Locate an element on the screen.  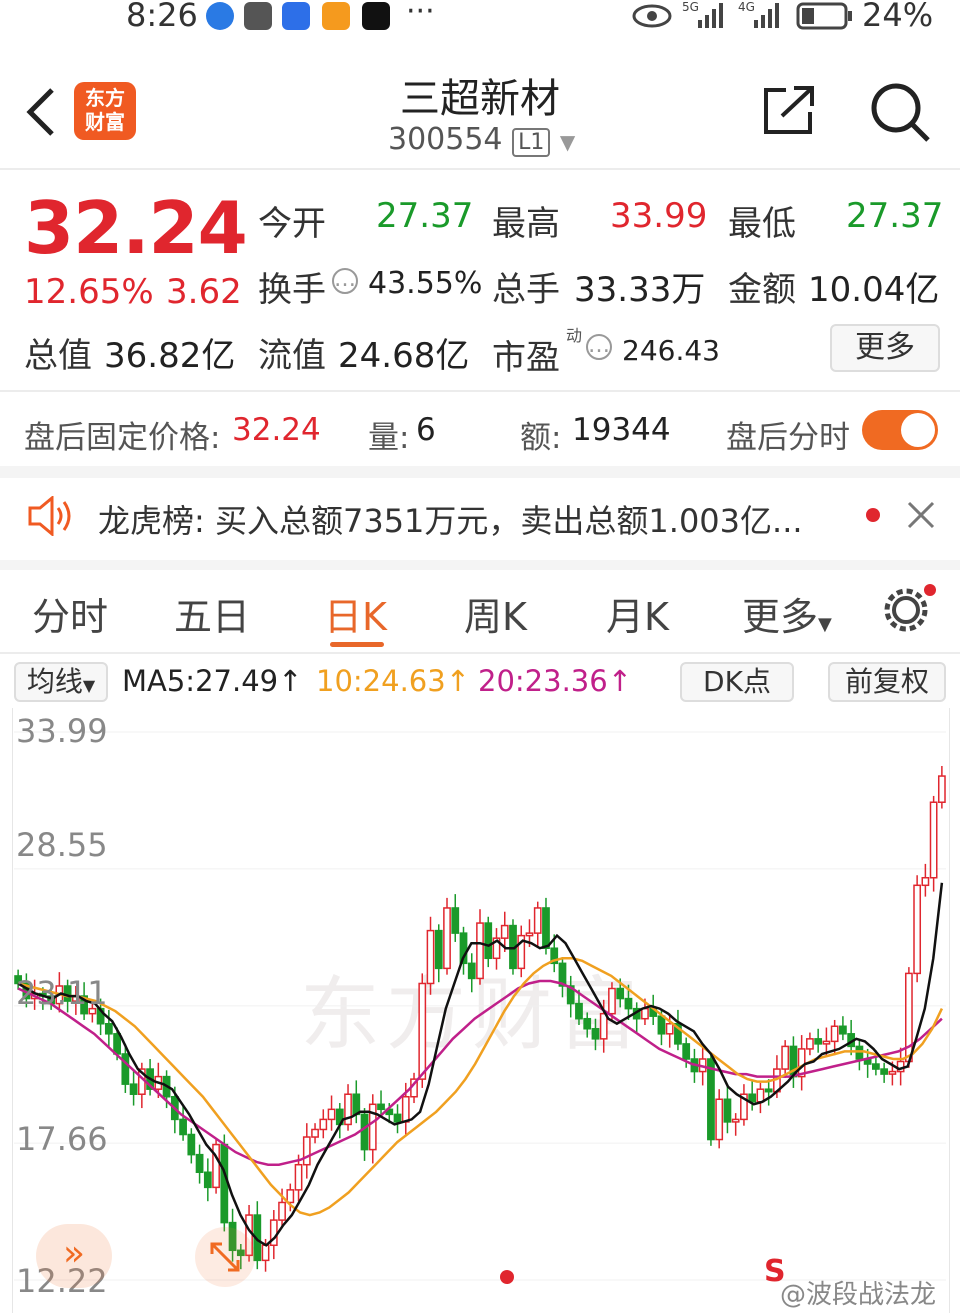
eye-icon is located at coordinates (652, 16).